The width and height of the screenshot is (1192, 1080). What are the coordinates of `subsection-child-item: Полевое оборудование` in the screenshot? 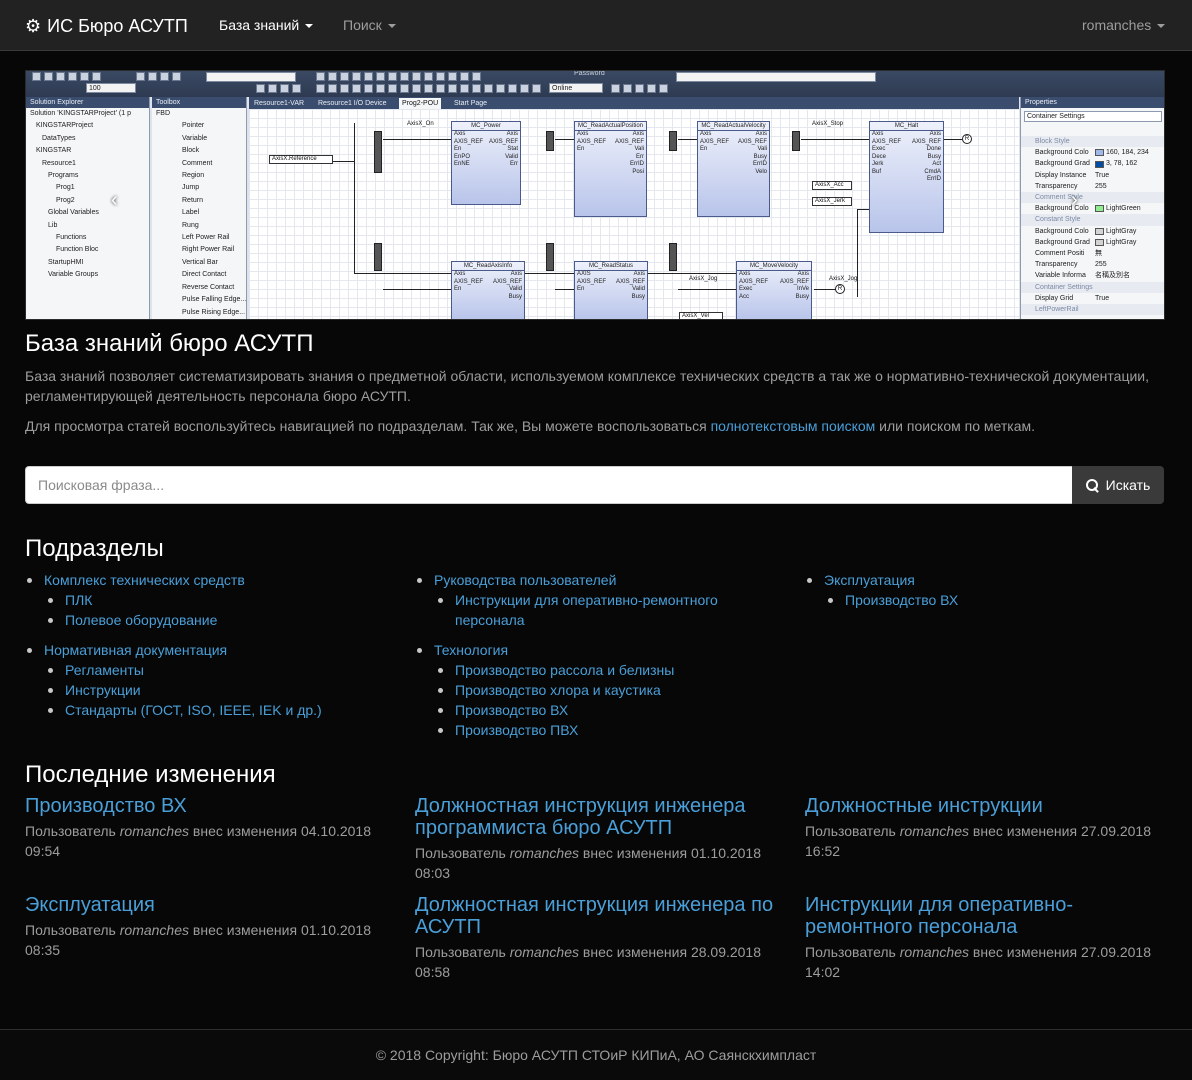 It's located at (210, 620).